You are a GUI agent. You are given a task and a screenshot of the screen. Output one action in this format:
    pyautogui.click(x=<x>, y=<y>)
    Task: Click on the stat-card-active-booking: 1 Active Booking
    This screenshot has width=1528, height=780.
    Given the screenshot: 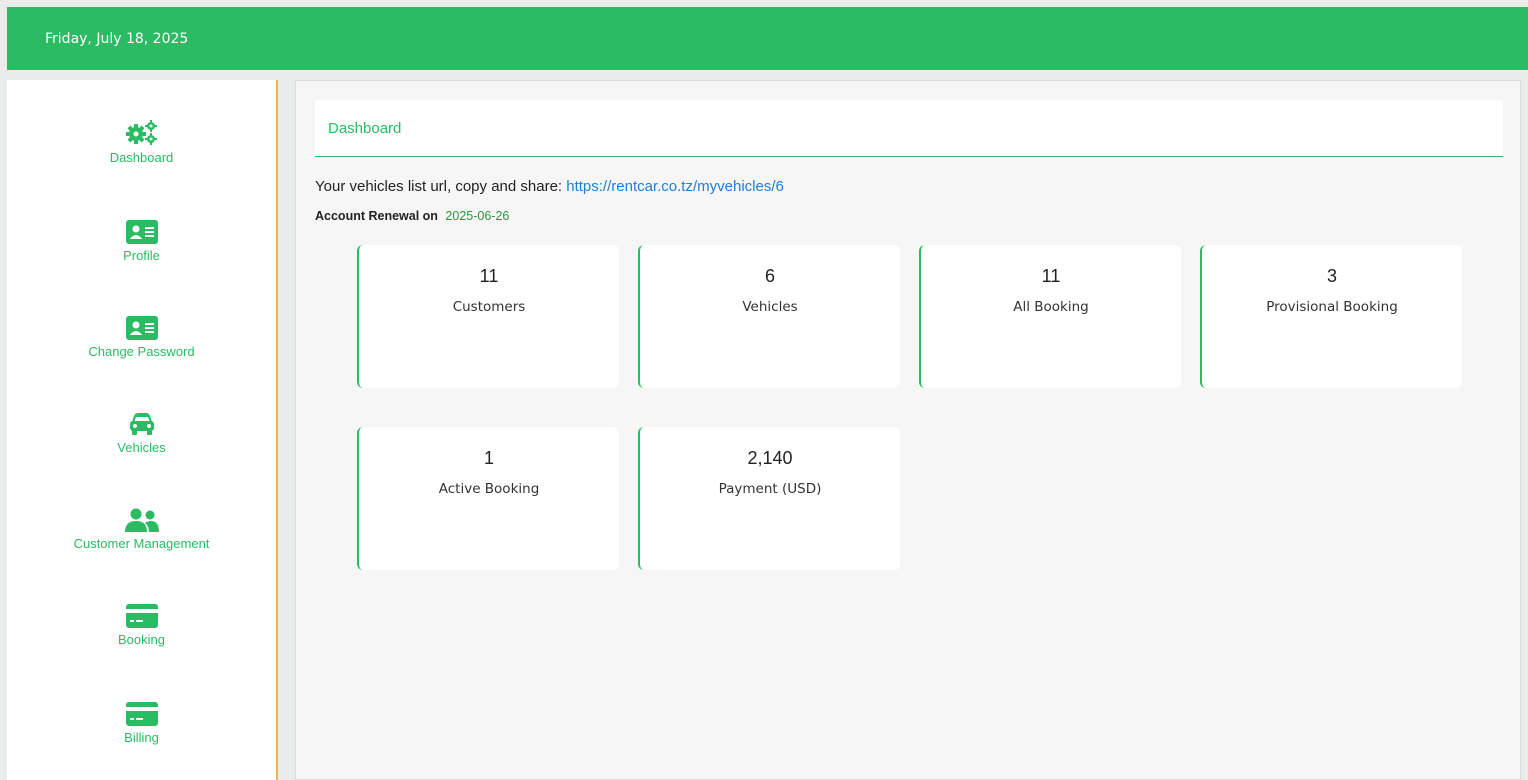 What is the action you would take?
    pyautogui.click(x=488, y=498)
    